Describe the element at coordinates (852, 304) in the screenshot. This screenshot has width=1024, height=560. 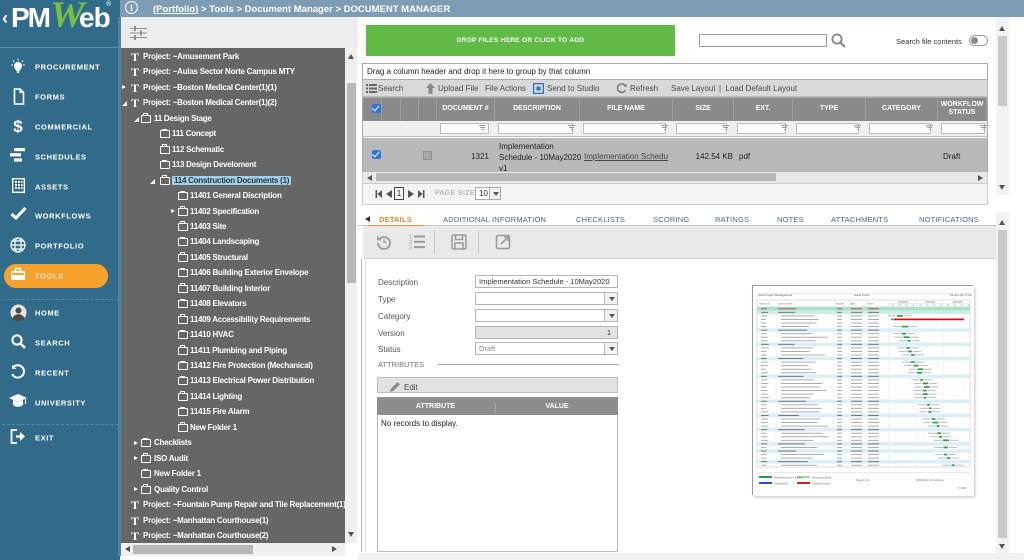
I see `svg-text: Start` at that location.